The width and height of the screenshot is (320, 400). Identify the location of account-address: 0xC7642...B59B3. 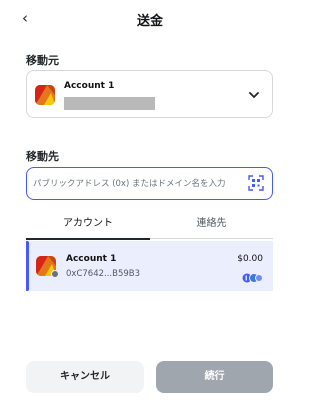
(103, 274).